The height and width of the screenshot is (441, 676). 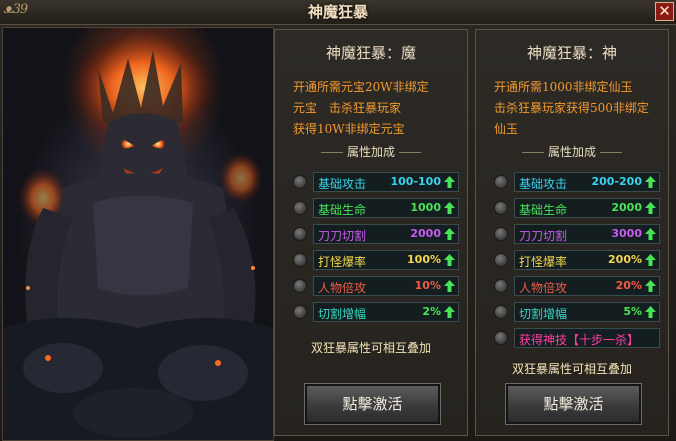 I want to click on attr-bar: 打怪爆率 100%, so click(x=386, y=260).